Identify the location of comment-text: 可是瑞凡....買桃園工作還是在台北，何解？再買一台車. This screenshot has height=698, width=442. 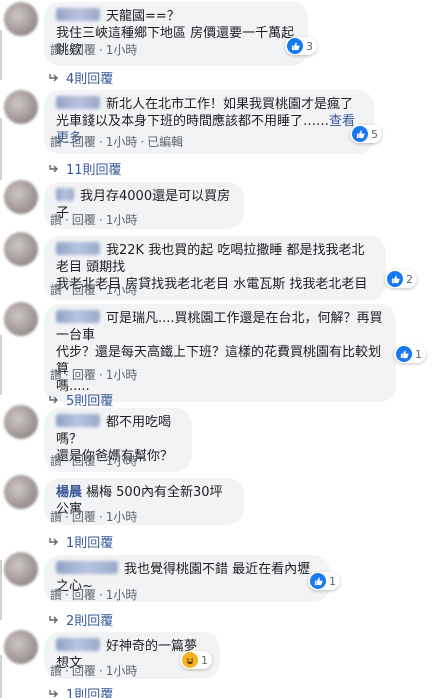
(219, 327).